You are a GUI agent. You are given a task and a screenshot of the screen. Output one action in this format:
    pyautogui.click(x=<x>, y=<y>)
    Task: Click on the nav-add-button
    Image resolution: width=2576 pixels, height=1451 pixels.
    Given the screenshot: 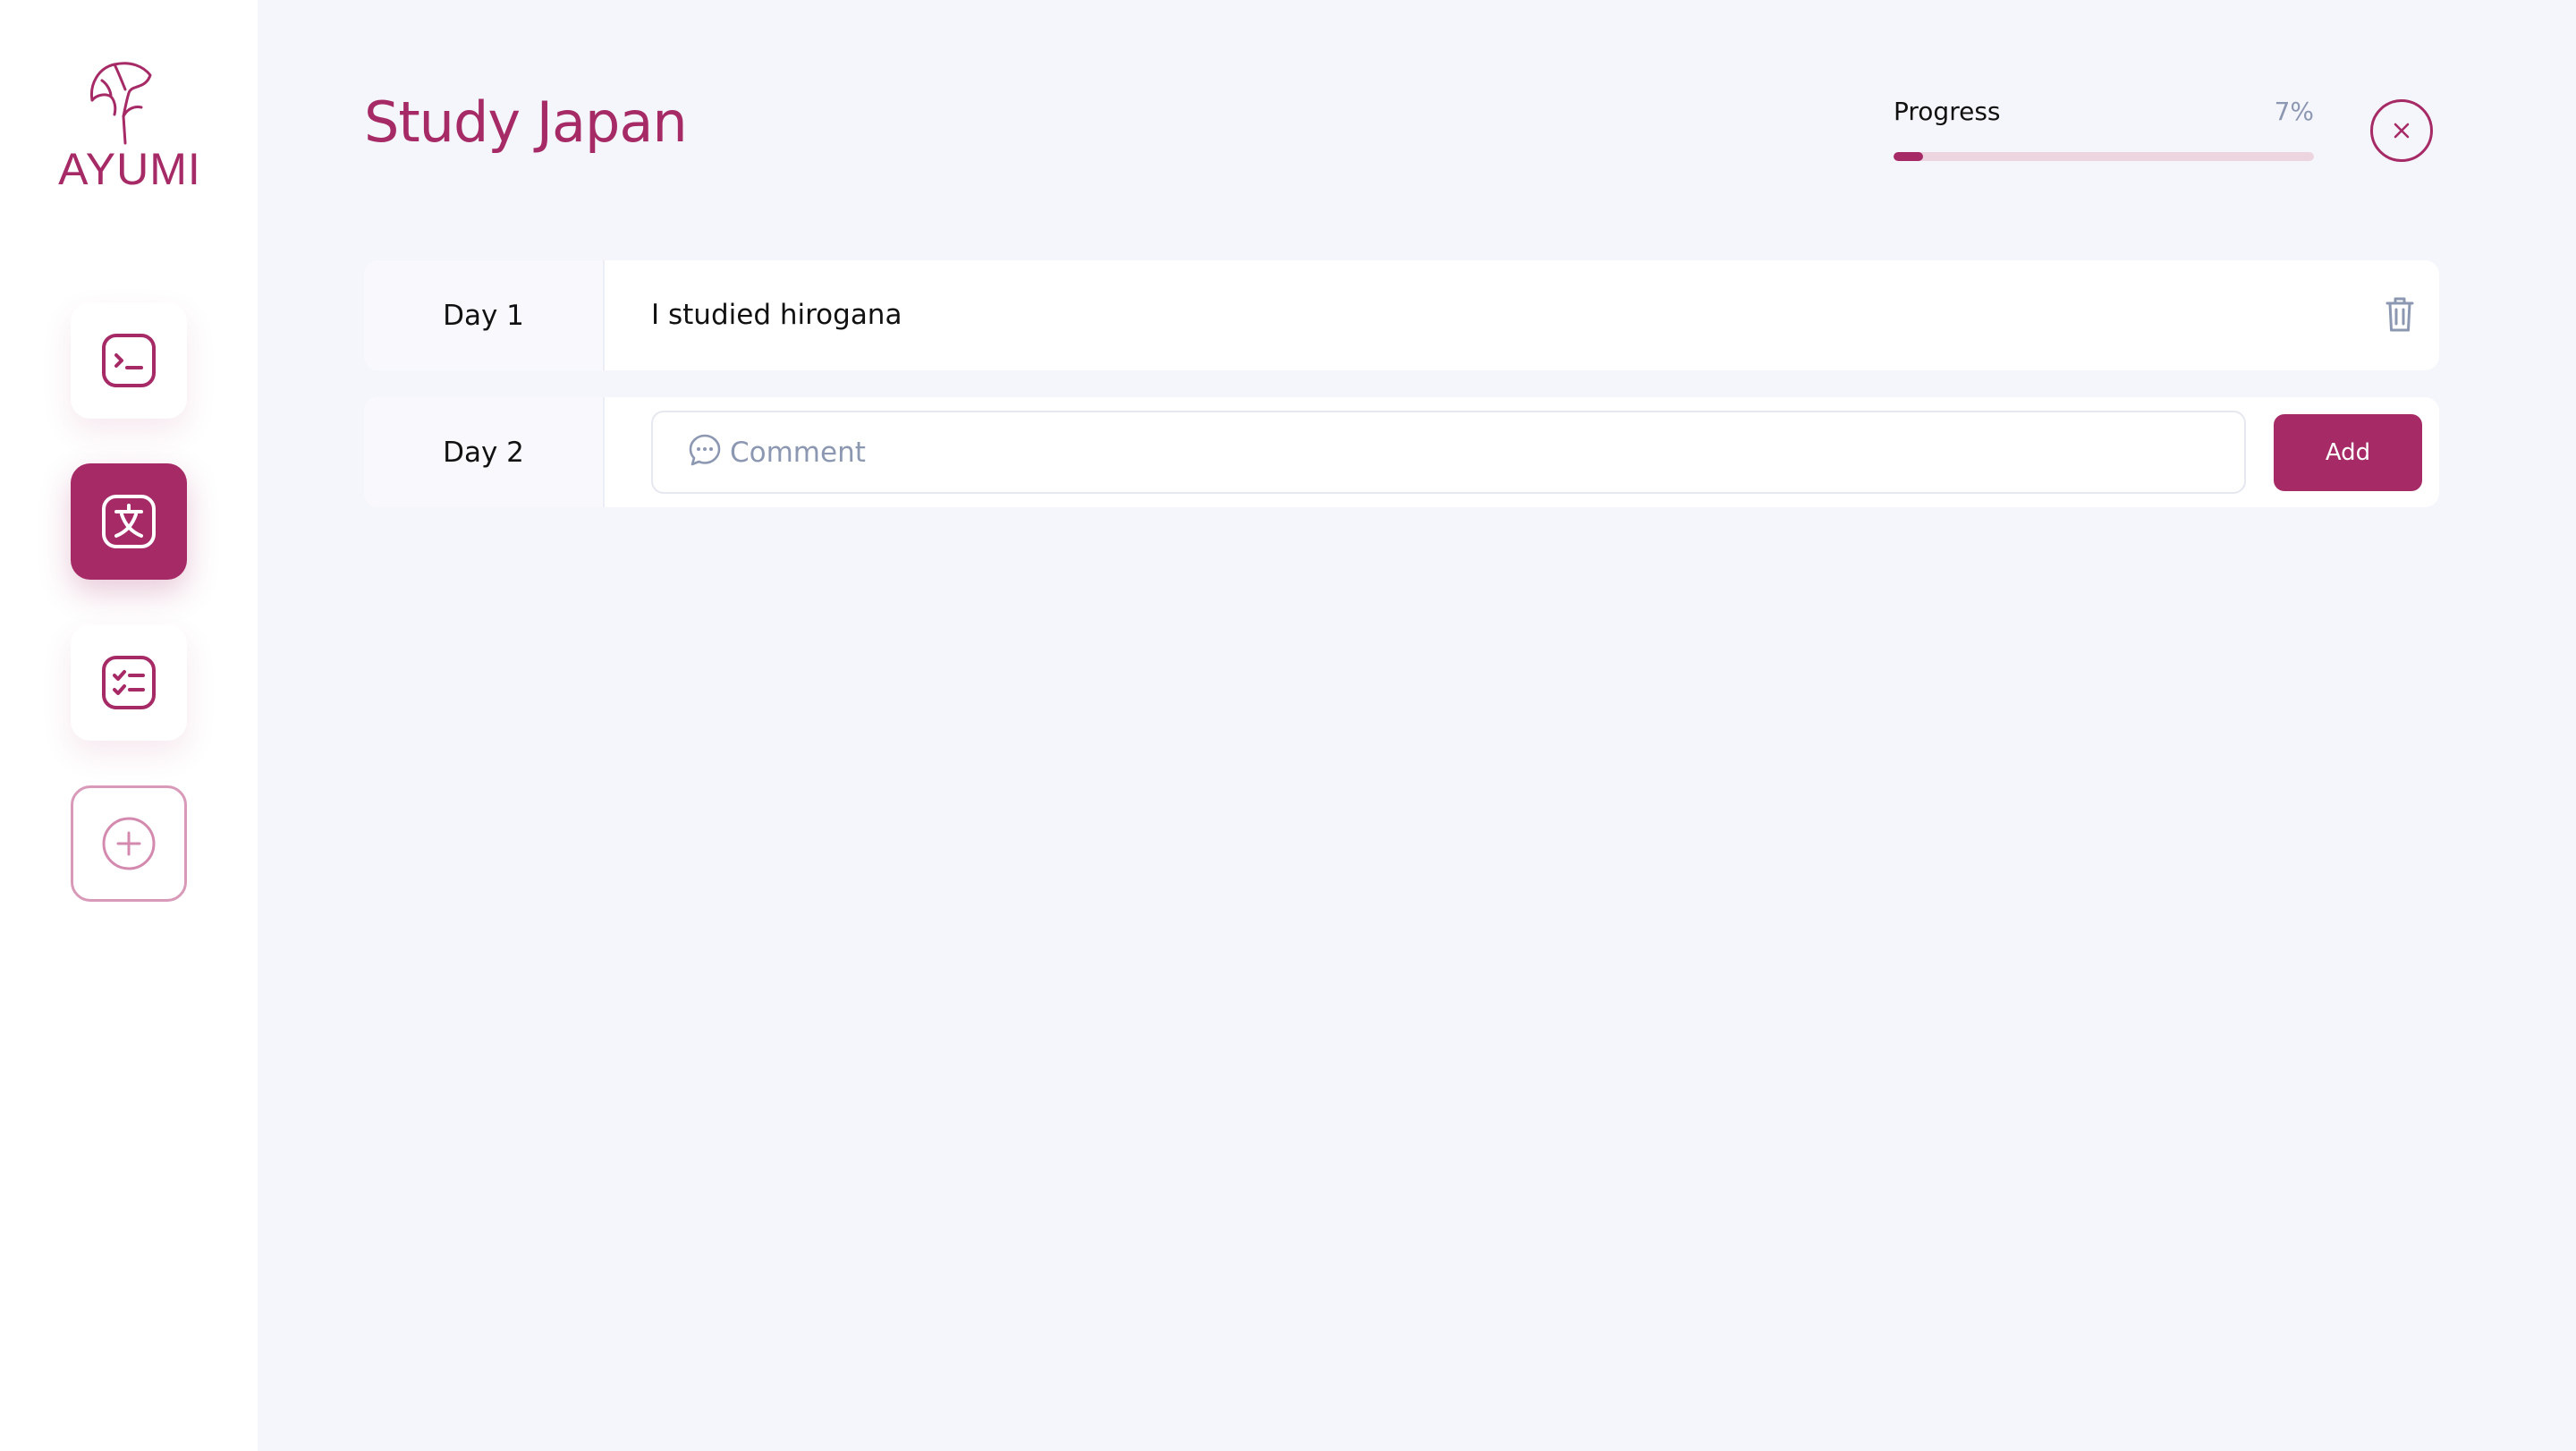 What is the action you would take?
    pyautogui.click(x=129, y=844)
    